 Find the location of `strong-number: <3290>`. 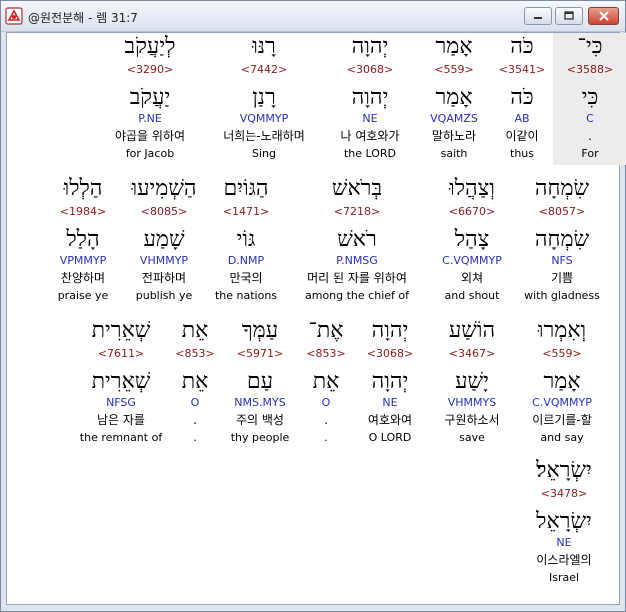

strong-number: <3290> is located at coordinates (150, 70).